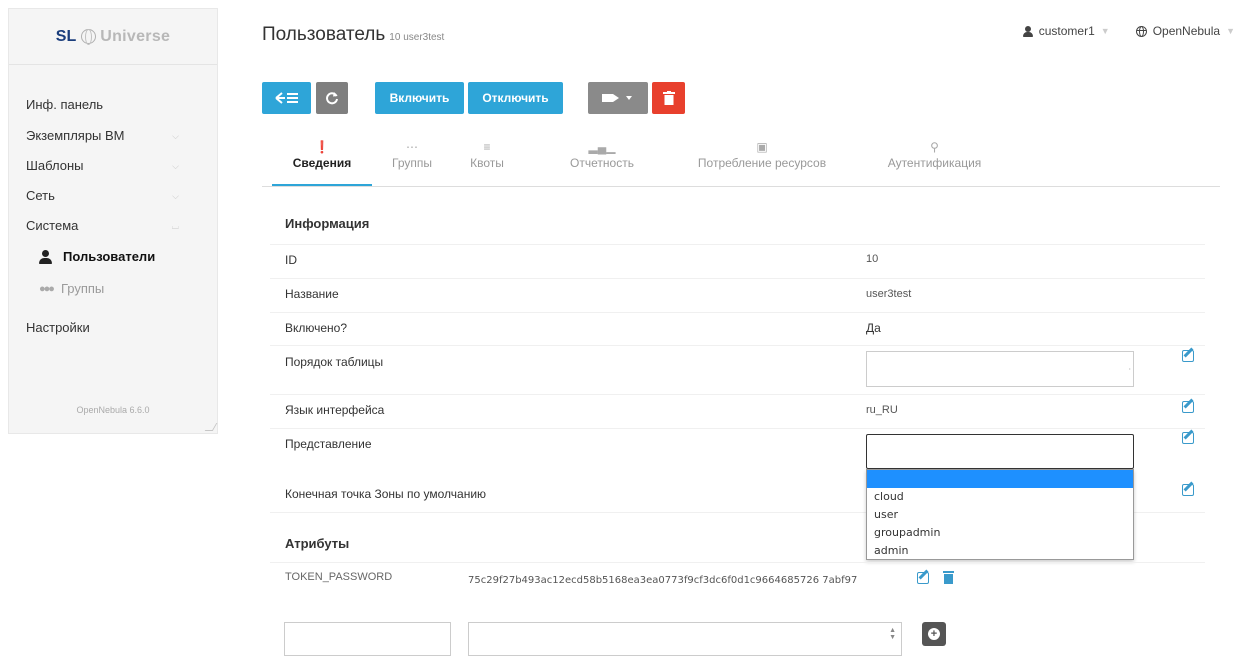  Describe the element at coordinates (417, 37) in the screenshot. I see `page-subtitle: 10 user3test` at that location.